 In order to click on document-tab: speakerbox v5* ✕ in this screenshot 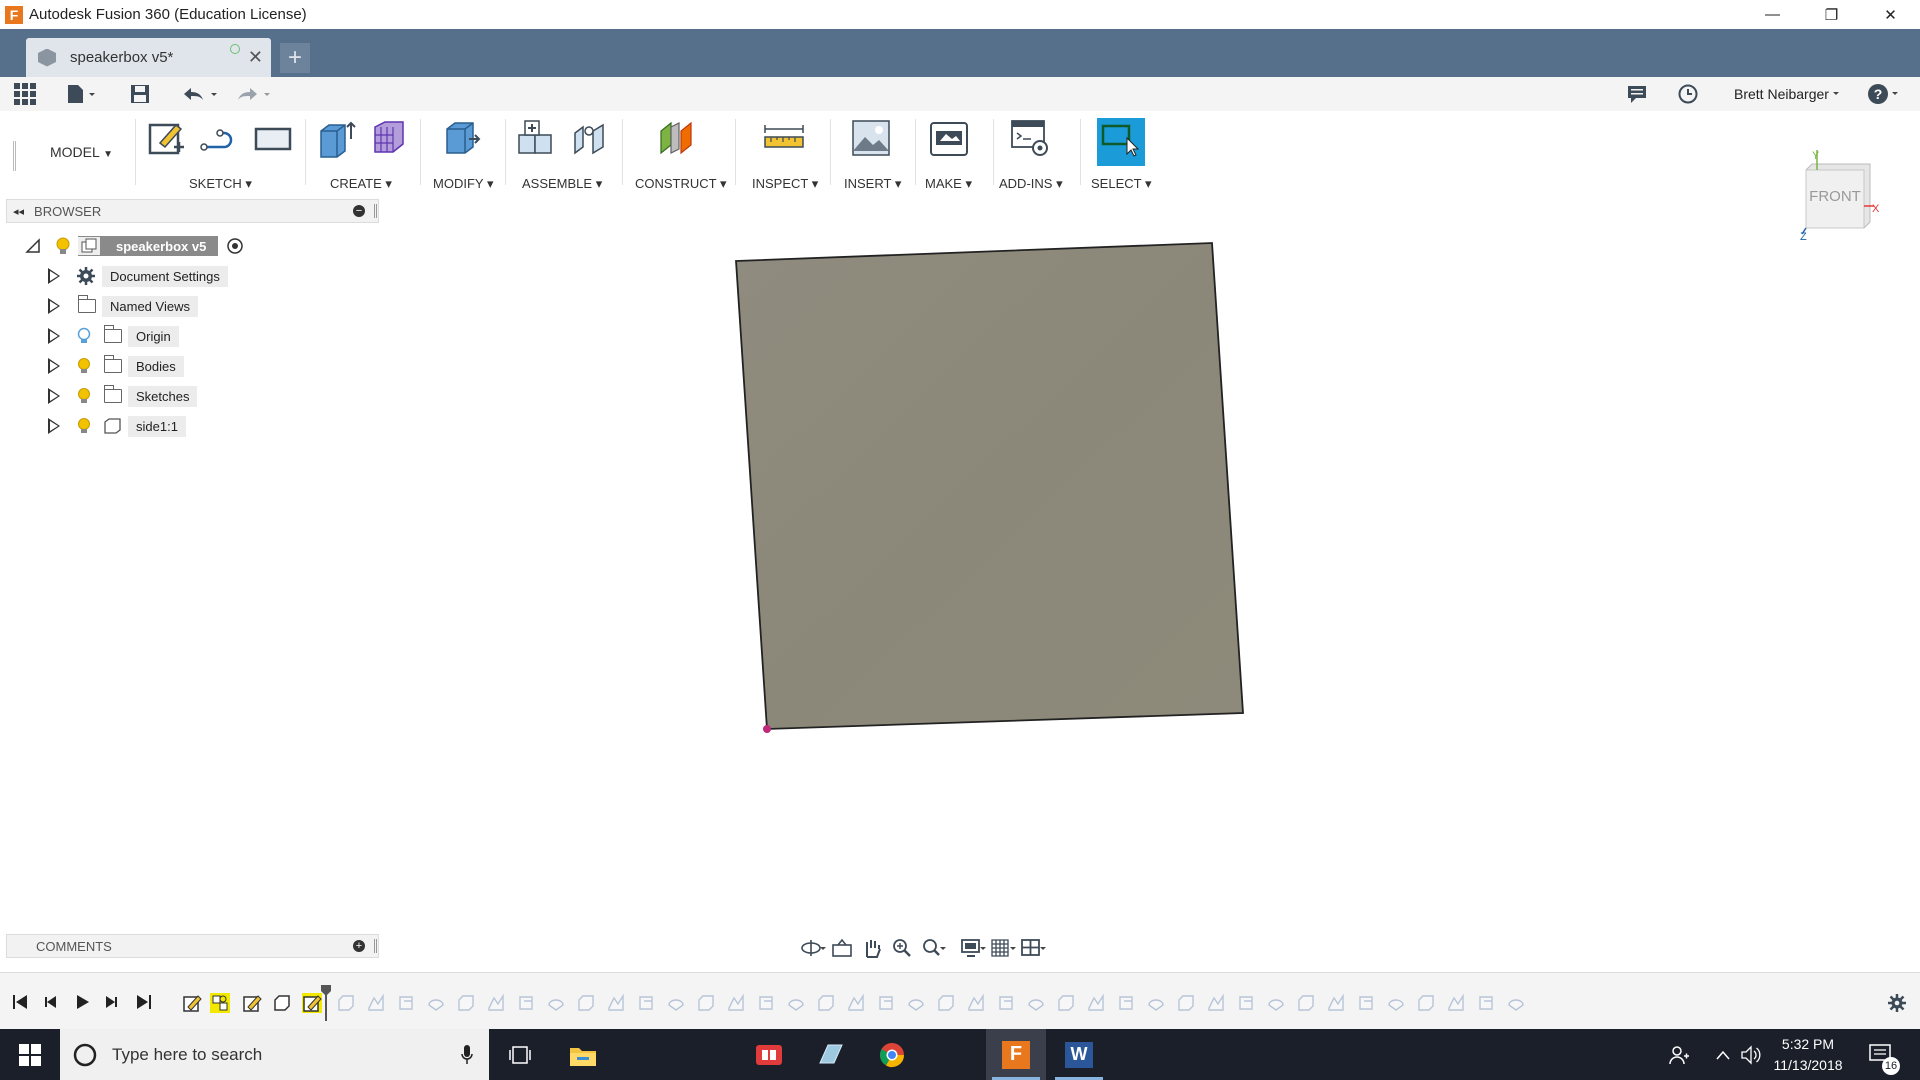, I will do `click(148, 57)`.